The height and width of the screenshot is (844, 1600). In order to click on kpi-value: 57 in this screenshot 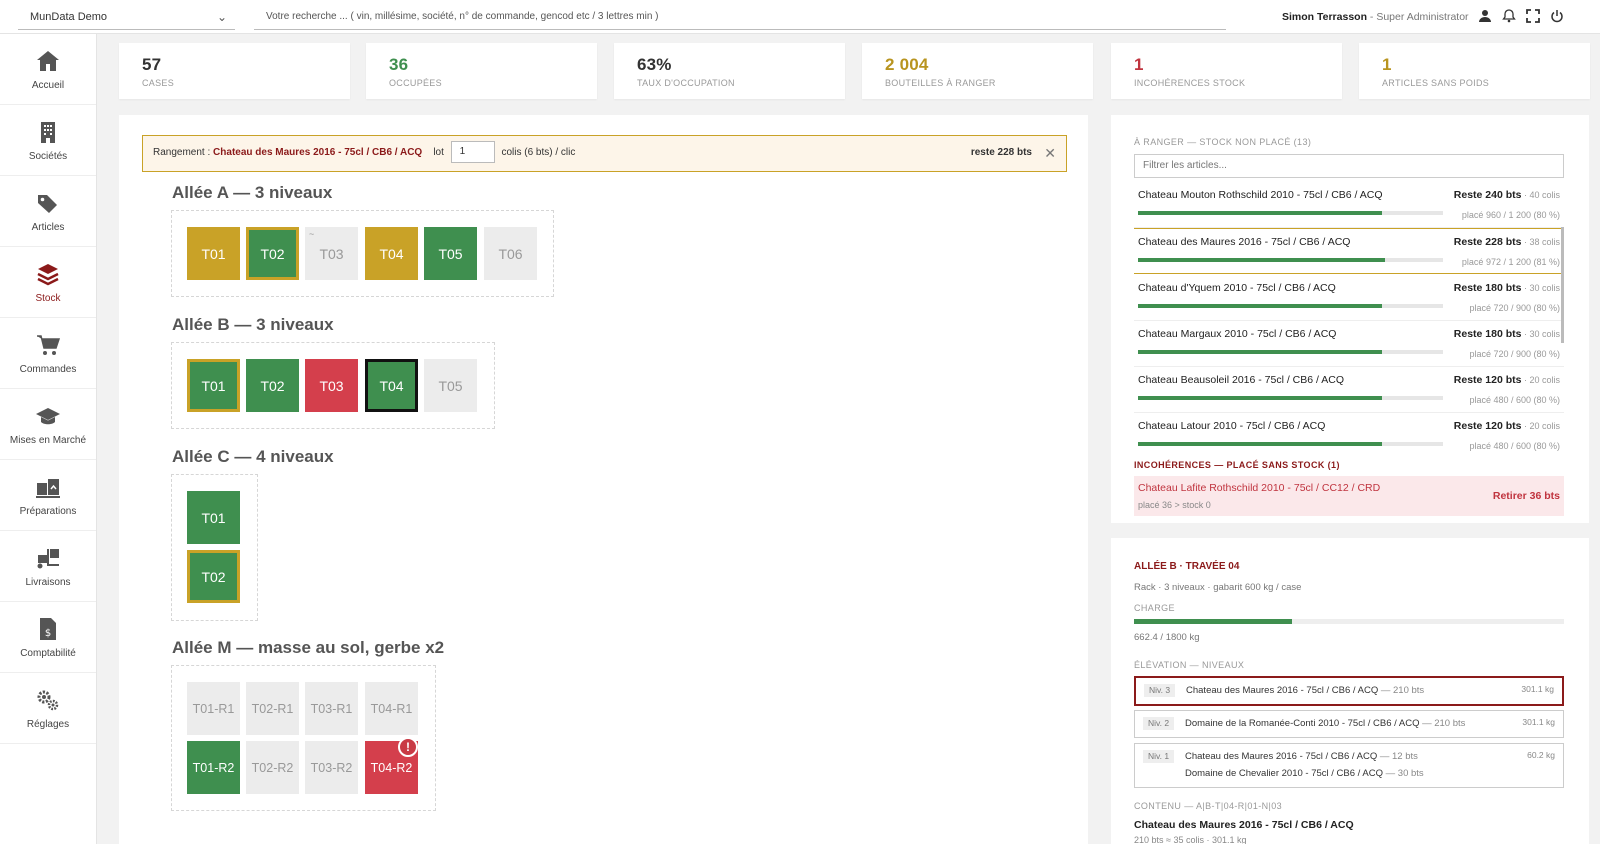, I will do `click(152, 64)`.